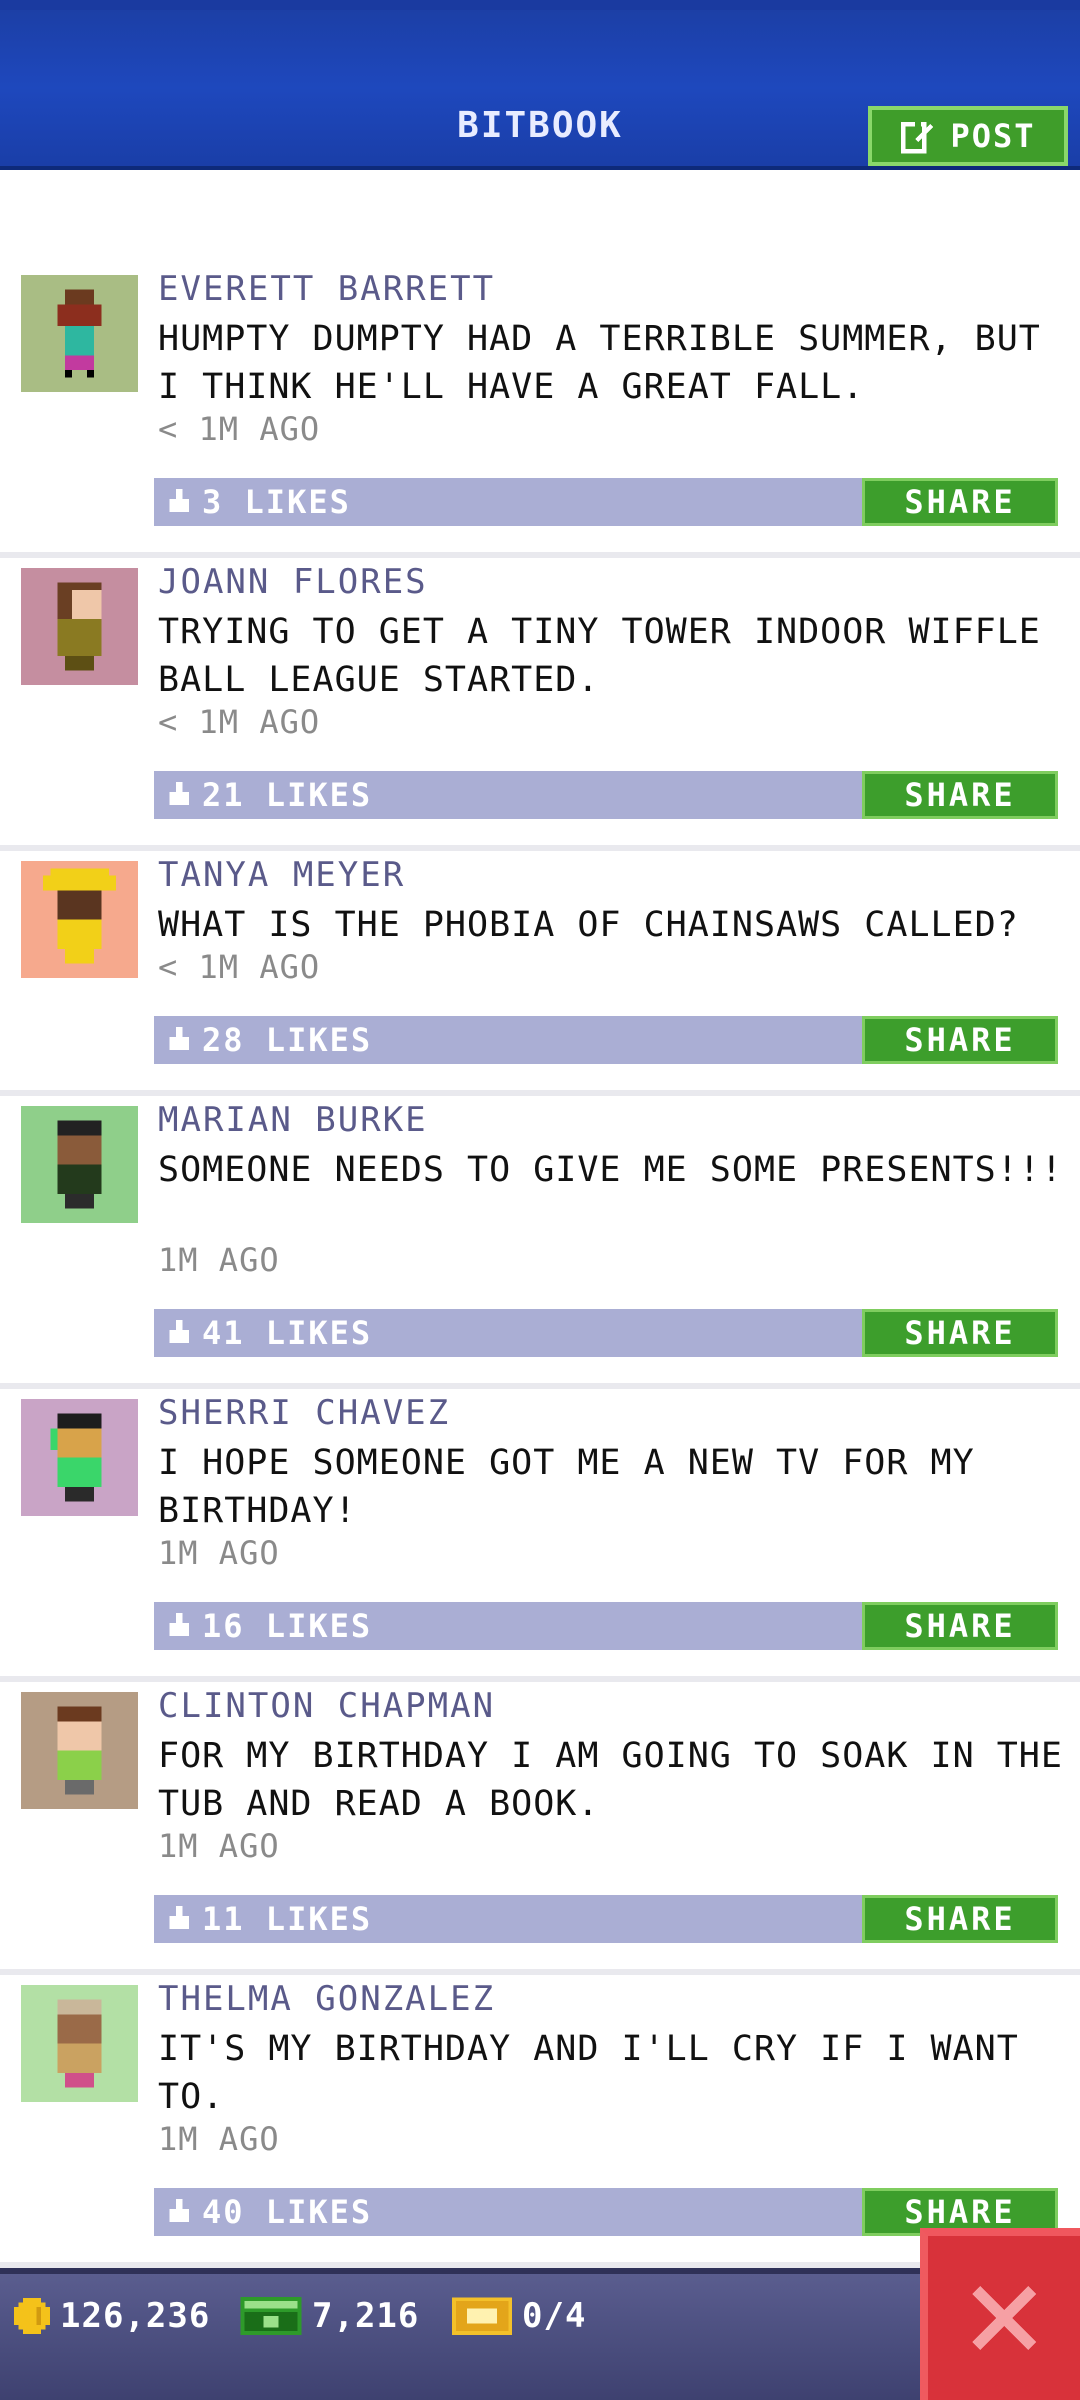  What do you see at coordinates (281, 875) in the screenshot?
I see `author-name: TANYA MEYER` at bounding box center [281, 875].